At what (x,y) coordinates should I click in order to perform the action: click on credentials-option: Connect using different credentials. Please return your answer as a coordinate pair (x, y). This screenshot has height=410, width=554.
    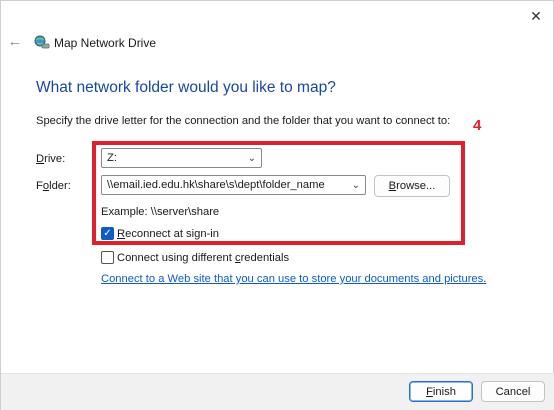
    Looking at the image, I should click on (195, 257).